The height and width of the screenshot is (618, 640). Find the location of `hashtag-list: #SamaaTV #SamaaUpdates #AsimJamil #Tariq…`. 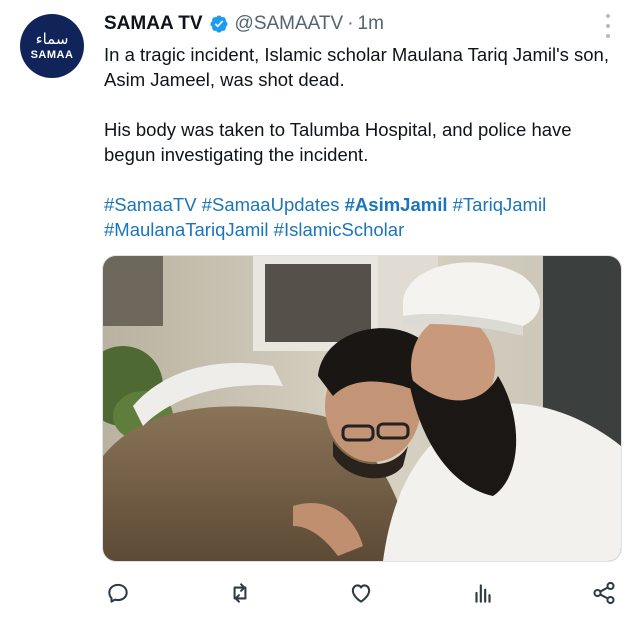

hashtag-list: #SamaaTV #SamaaUpdates #AsimJamil #Tariq… is located at coordinates (364, 217).